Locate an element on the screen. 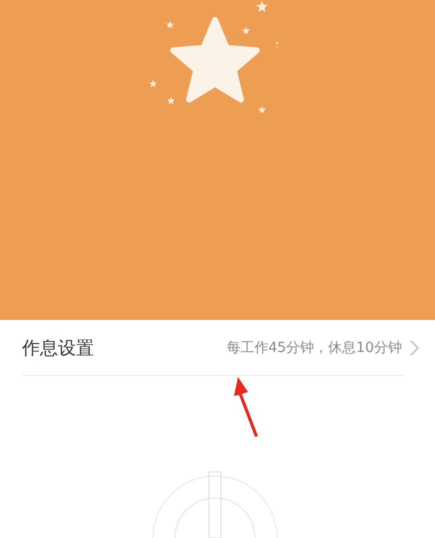 Image resolution: width=435 pixels, height=538 pixels. chevron-icon is located at coordinates (414, 348).